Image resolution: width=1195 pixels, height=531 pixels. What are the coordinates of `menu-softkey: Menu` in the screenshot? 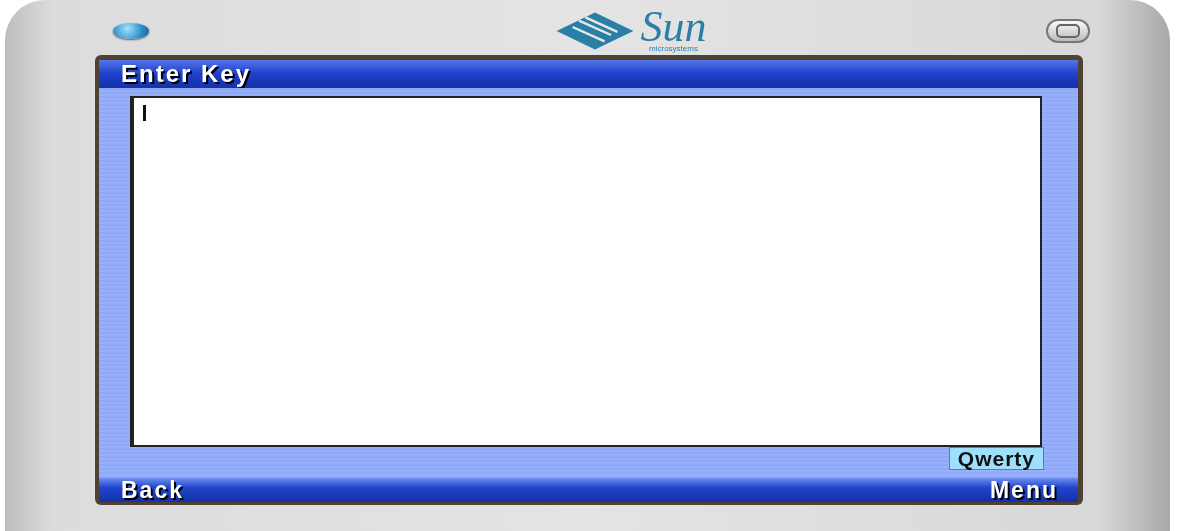 It's located at (1023, 490).